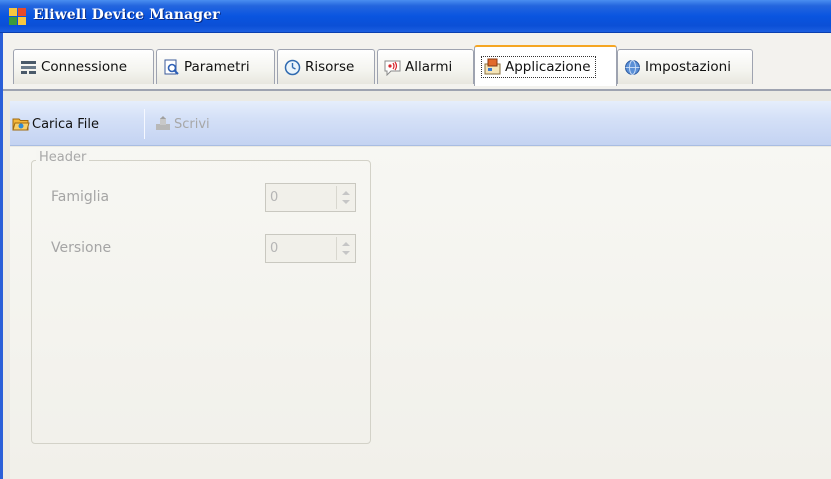 The height and width of the screenshot is (479, 831). What do you see at coordinates (274, 197) in the screenshot?
I see `famiglia-value: 0` at bounding box center [274, 197].